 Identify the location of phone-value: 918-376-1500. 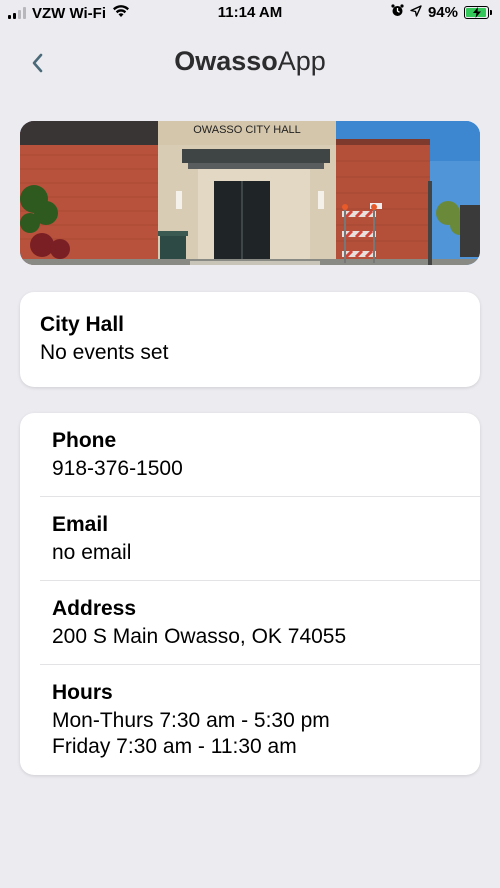
(266, 469).